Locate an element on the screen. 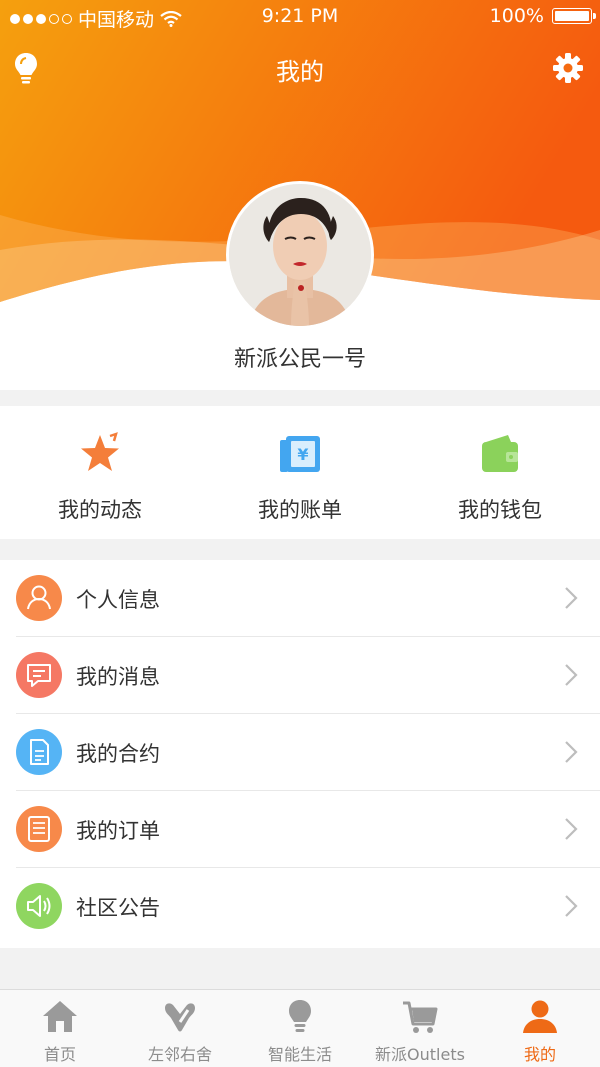  smart-bulb-icon is located at coordinates (300, 1016).